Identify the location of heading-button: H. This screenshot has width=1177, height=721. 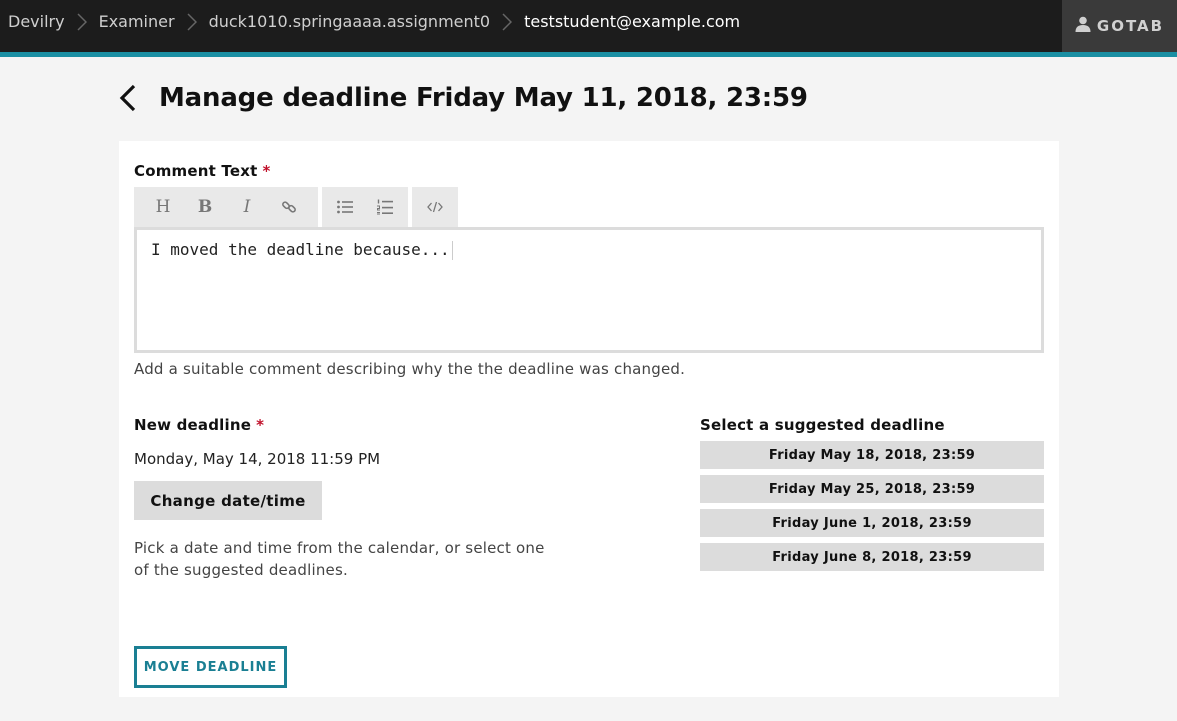
(163, 207).